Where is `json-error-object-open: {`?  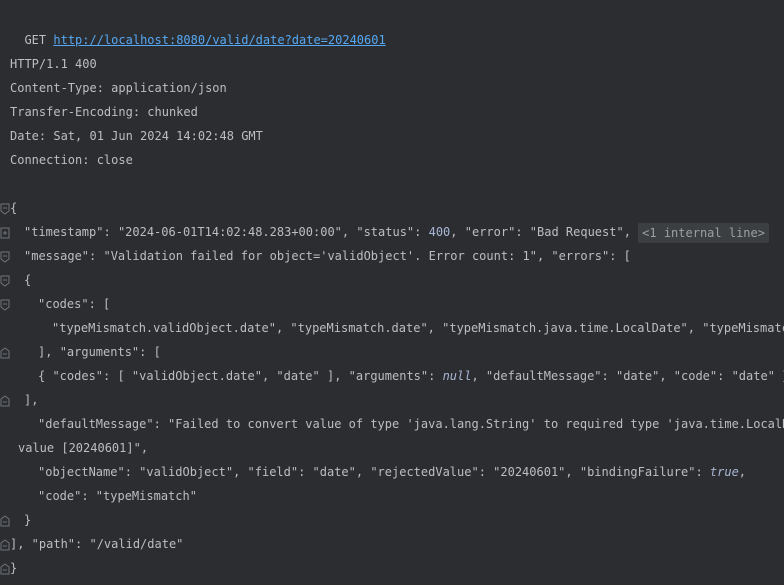 json-error-object-open: { is located at coordinates (28, 280).